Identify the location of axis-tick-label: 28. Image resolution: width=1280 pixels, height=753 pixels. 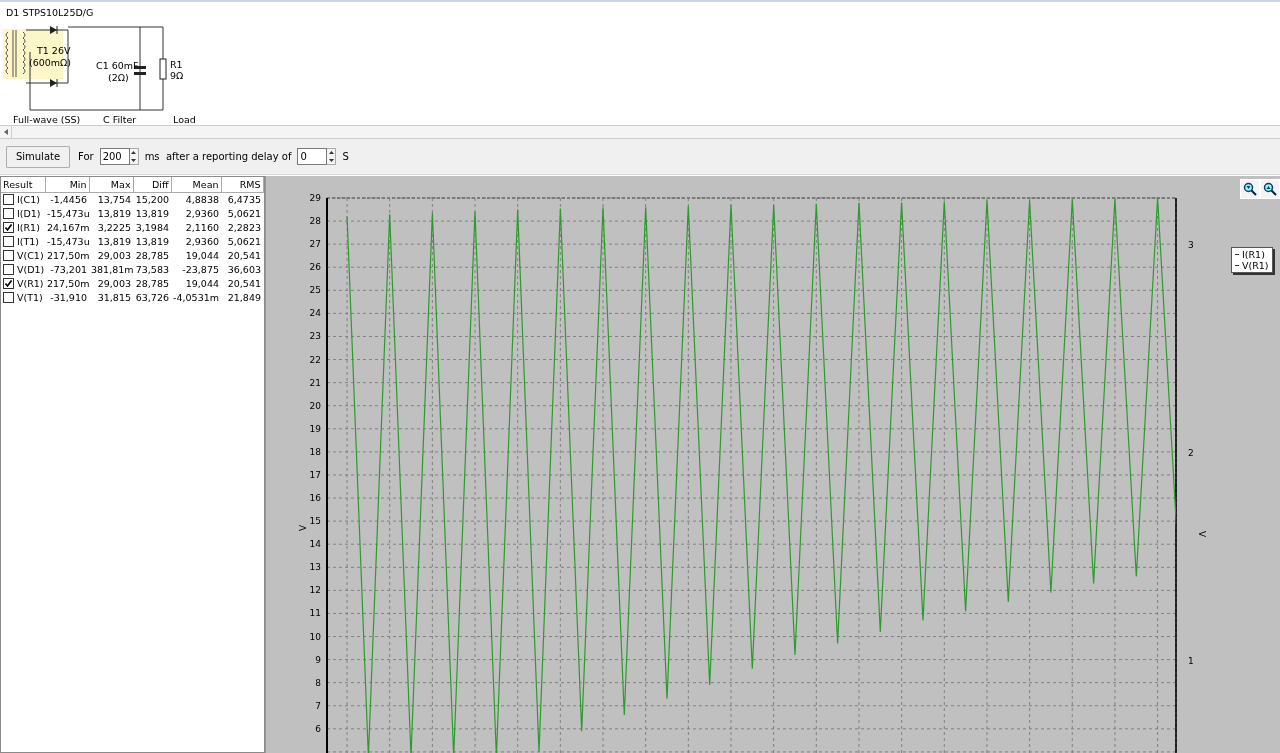
(315, 221).